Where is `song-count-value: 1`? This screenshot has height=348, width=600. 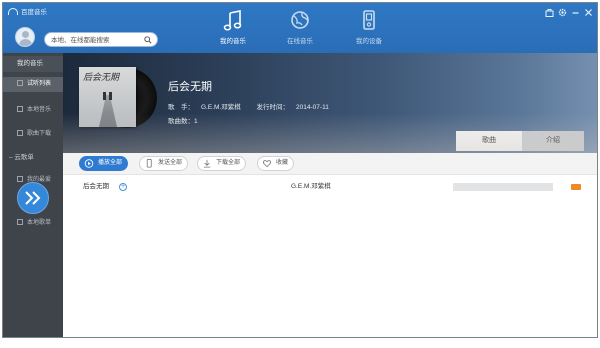
song-count-value: 1 is located at coordinates (196, 121).